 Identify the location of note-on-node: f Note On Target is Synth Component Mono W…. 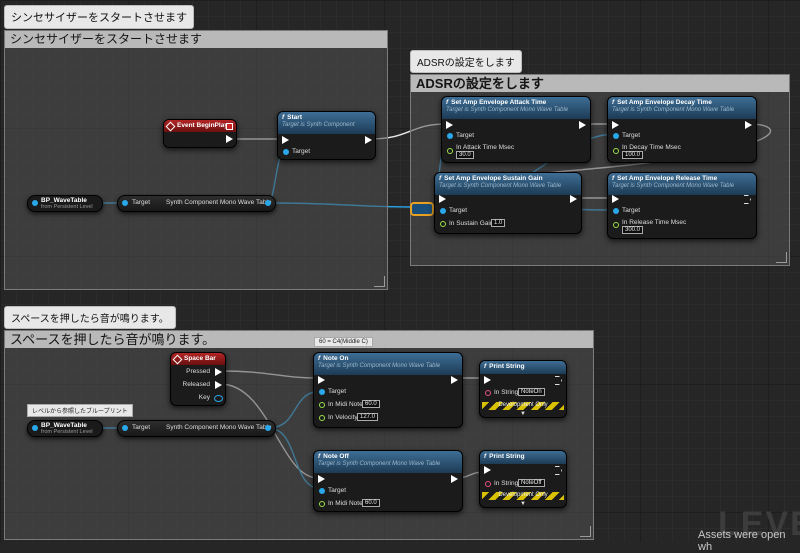
(388, 390).